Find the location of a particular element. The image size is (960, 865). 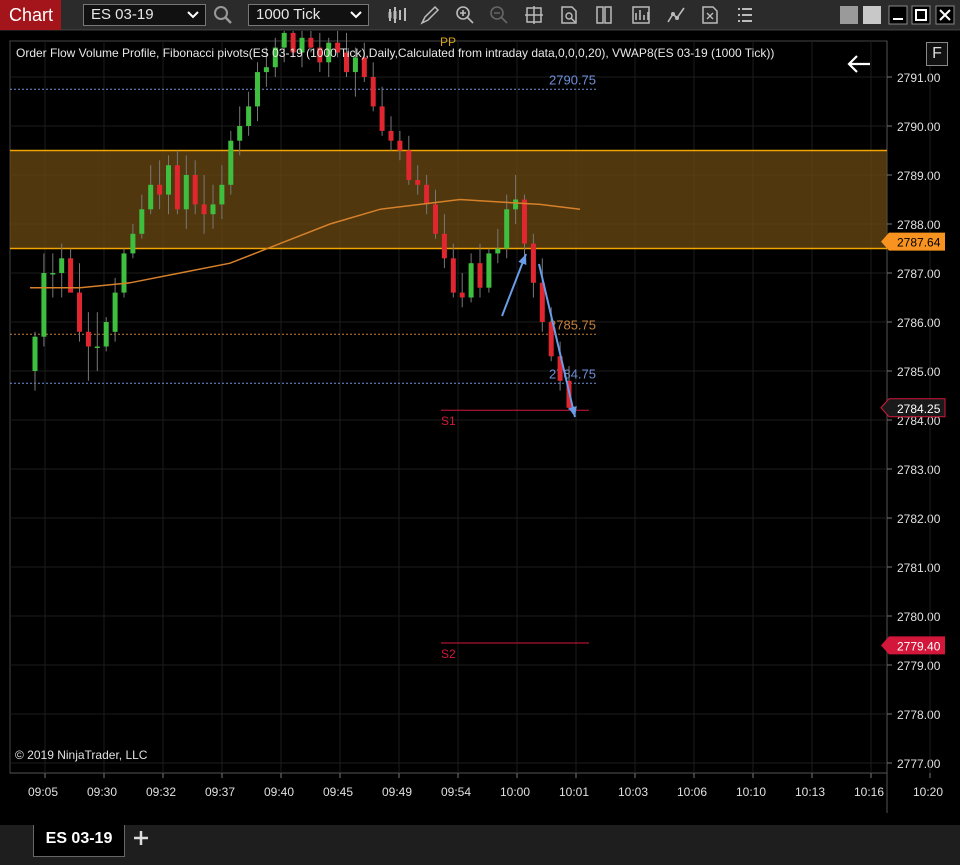

fib-level-2790-75-label: 2790.75 is located at coordinates (572, 79).